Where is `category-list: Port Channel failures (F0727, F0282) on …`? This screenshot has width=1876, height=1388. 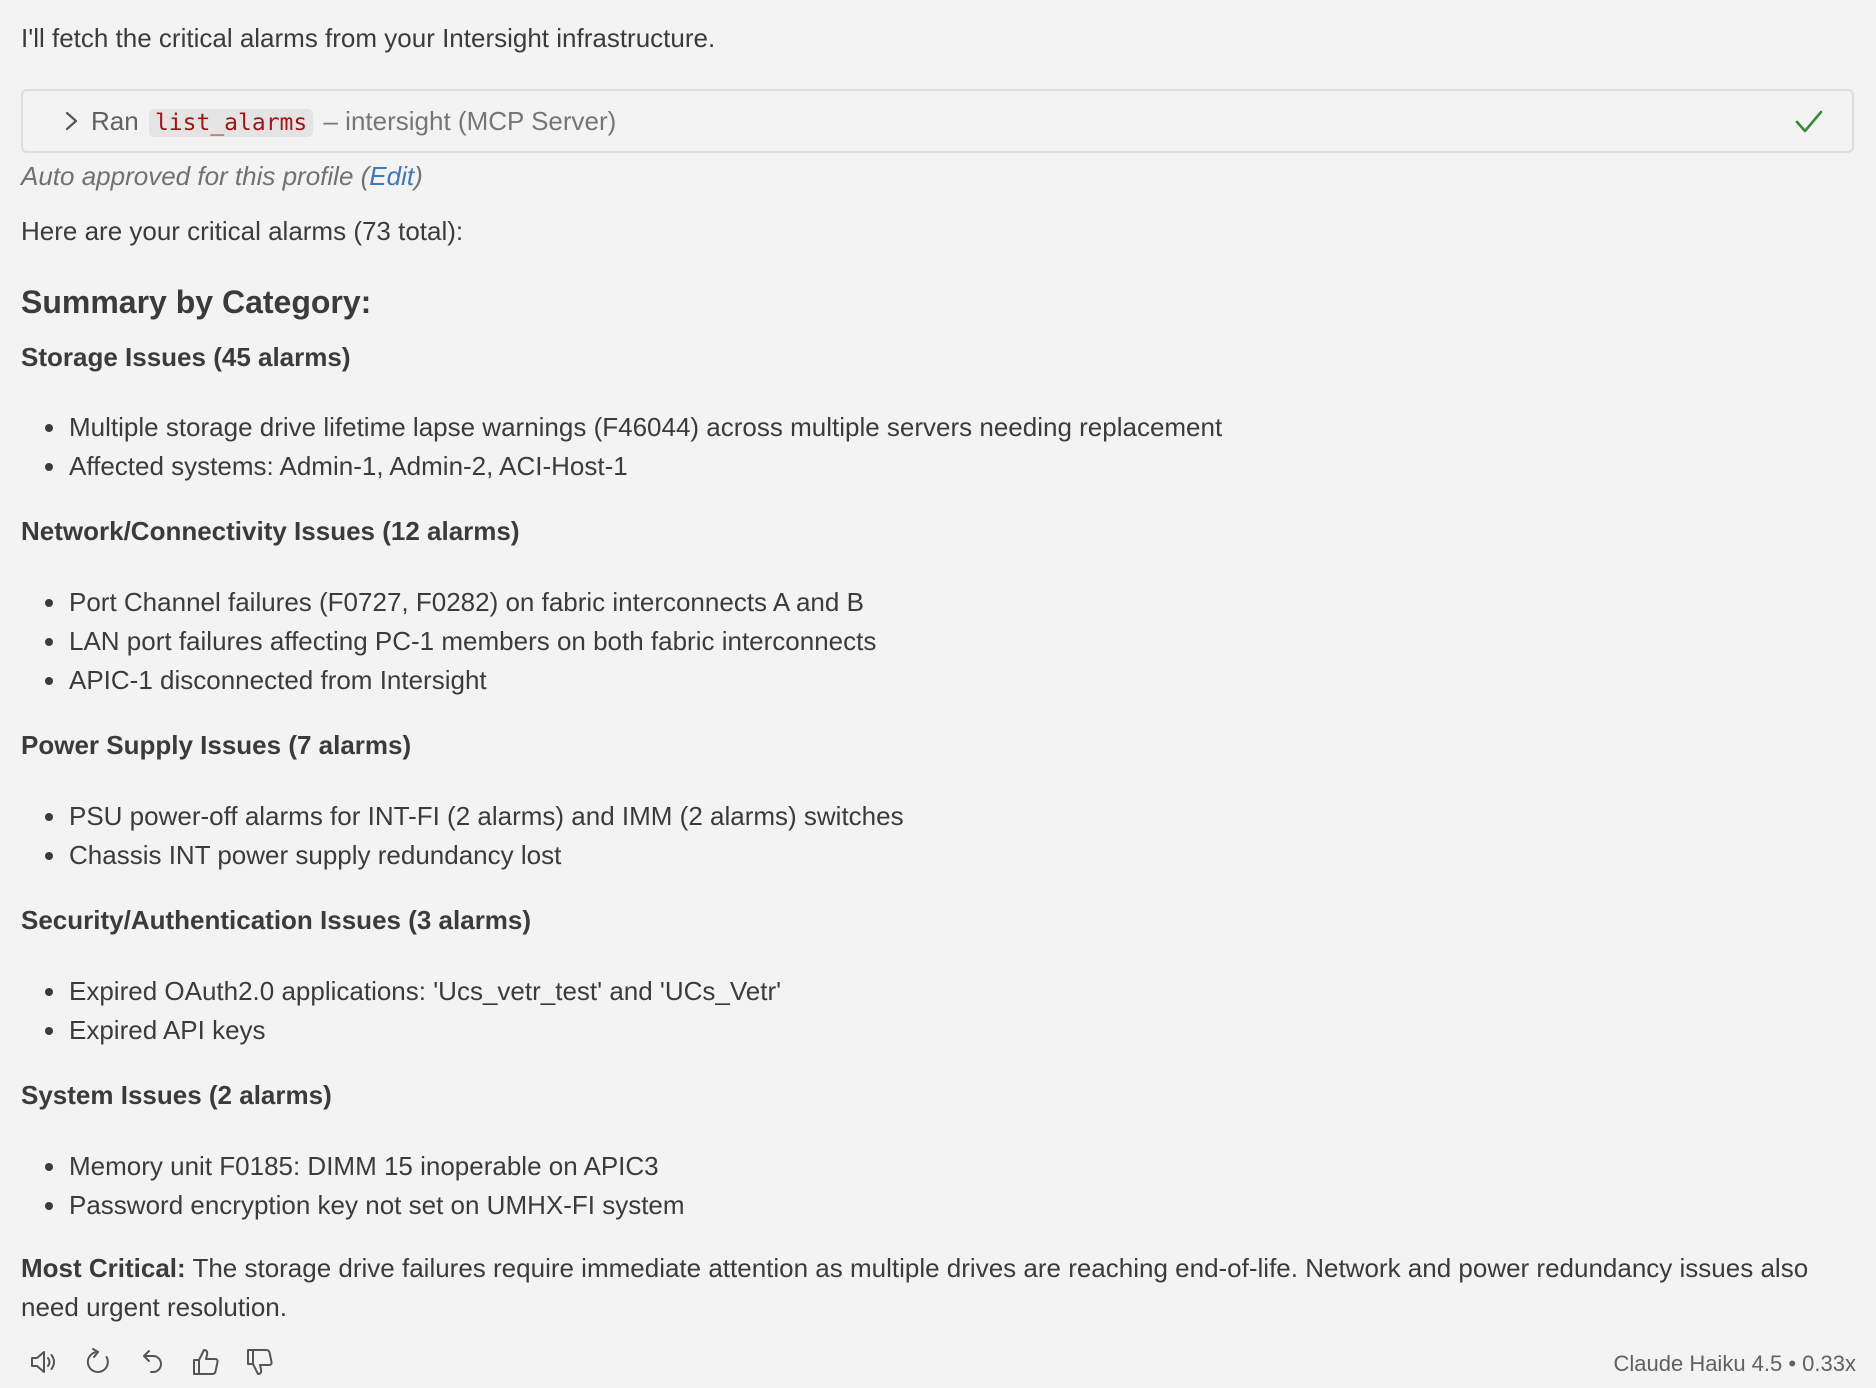 category-list: Port Channel failures (F0727, F0282) on … is located at coordinates (448, 641).